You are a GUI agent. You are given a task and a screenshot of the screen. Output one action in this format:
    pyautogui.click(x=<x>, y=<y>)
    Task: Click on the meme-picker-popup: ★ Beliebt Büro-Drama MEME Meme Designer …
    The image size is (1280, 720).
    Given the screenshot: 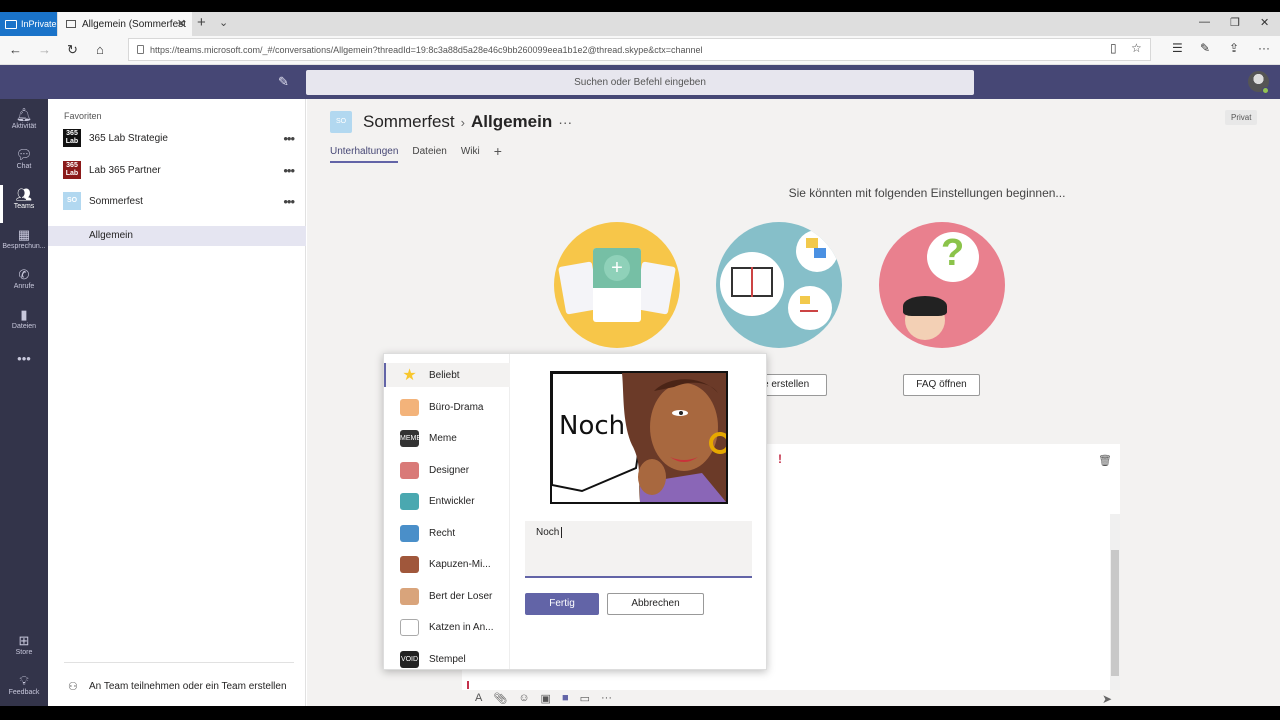 What is the action you would take?
    pyautogui.click(x=575, y=511)
    